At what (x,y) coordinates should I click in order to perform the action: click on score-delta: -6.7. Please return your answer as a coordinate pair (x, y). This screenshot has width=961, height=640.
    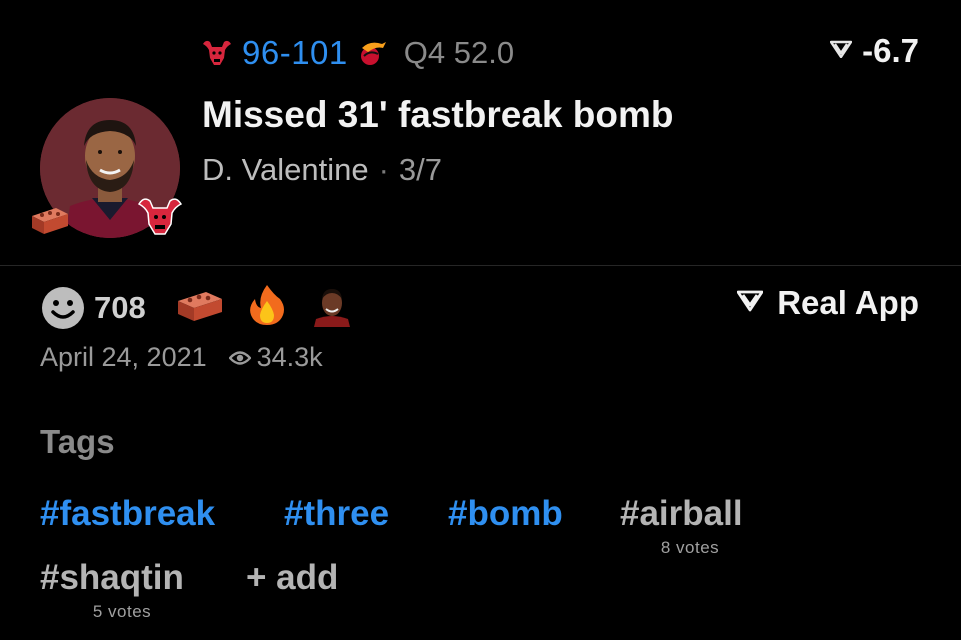
    Looking at the image, I should click on (874, 51).